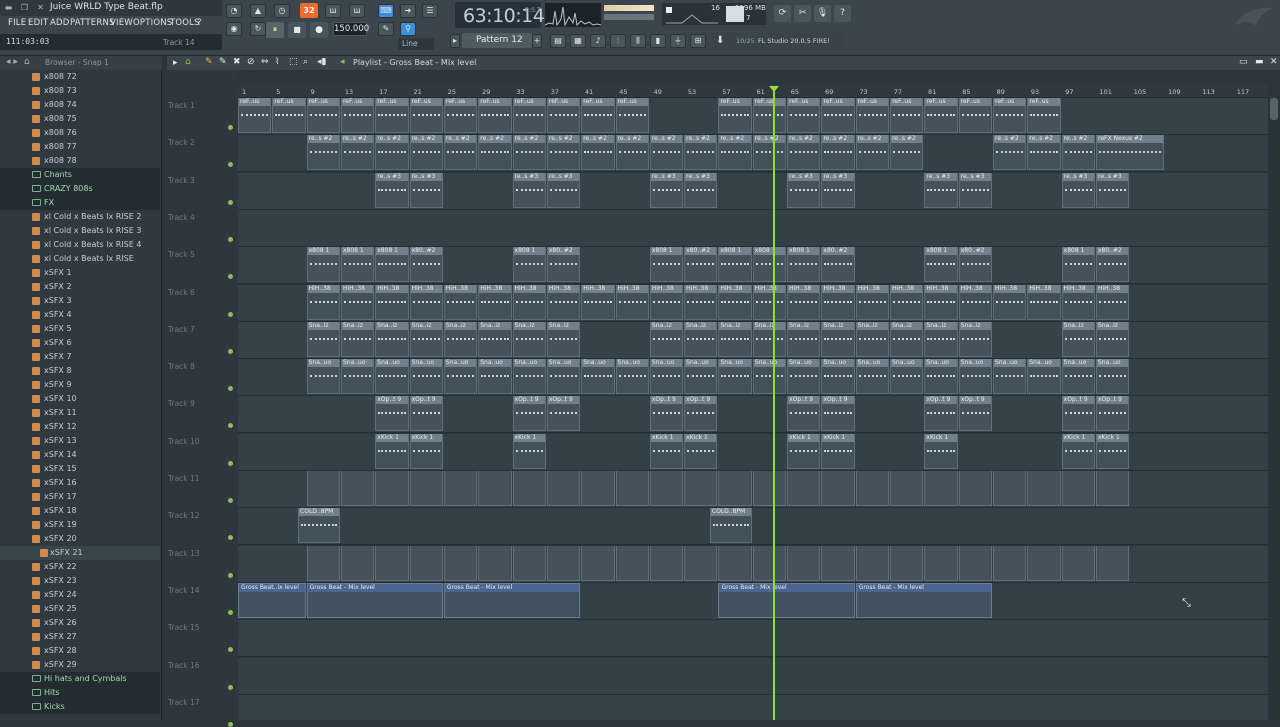 The image size is (1280, 727). What do you see at coordinates (416, 44) in the screenshot?
I see `snap-select: Line` at bounding box center [416, 44].